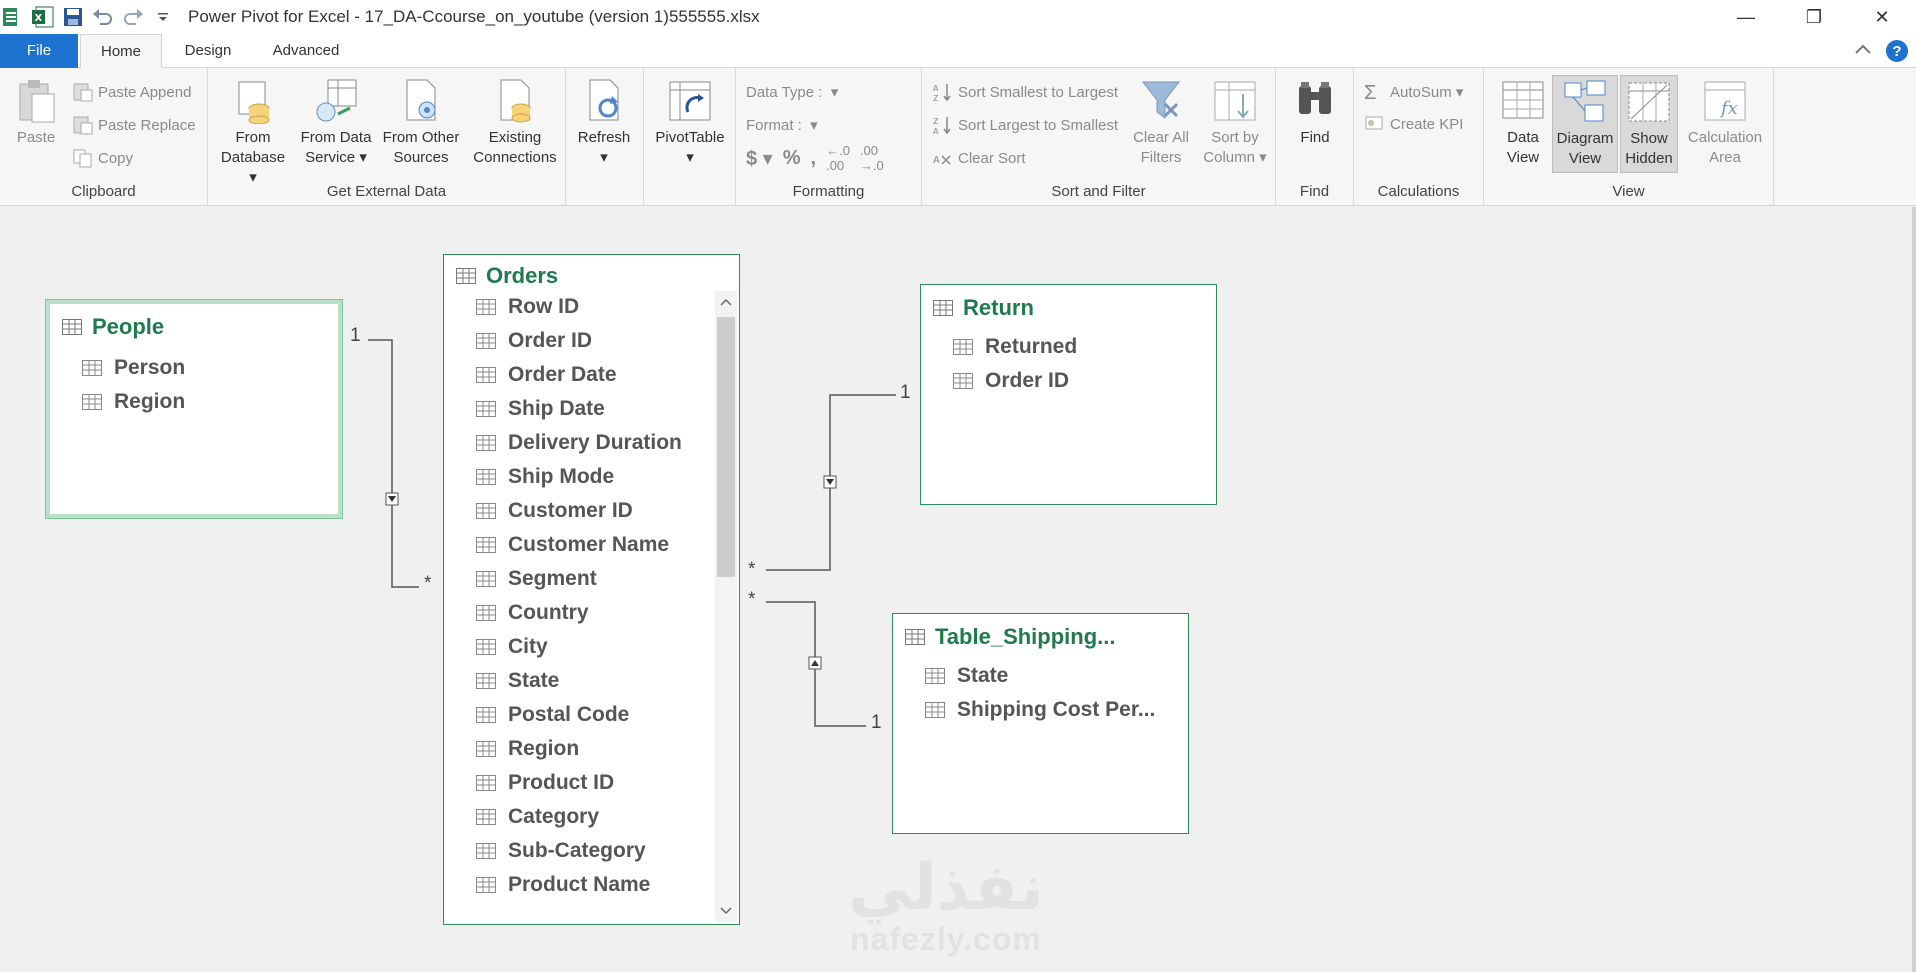  What do you see at coordinates (103, 17) in the screenshot?
I see `undo-icon` at bounding box center [103, 17].